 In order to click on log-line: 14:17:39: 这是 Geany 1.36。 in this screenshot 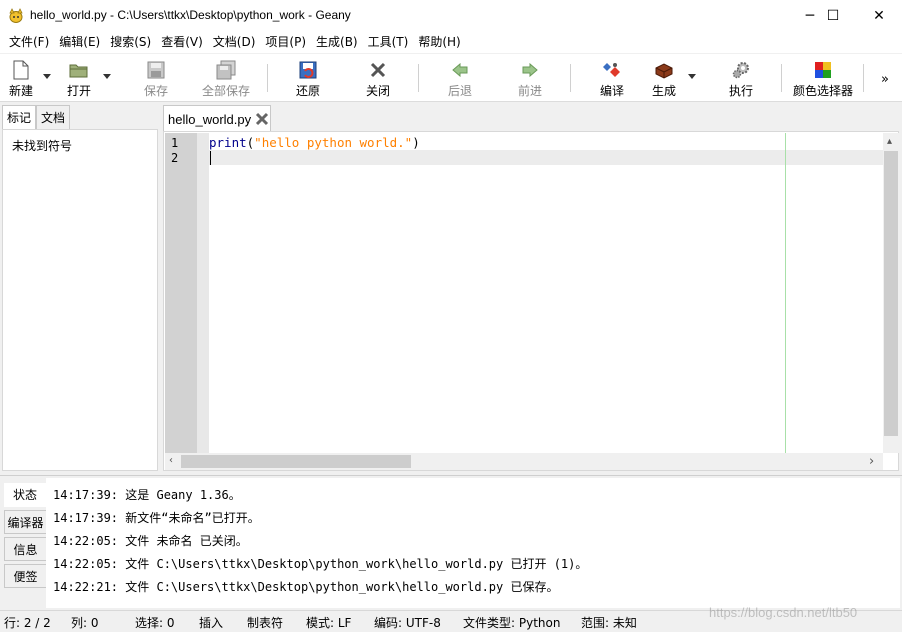, I will do `click(147, 495)`.